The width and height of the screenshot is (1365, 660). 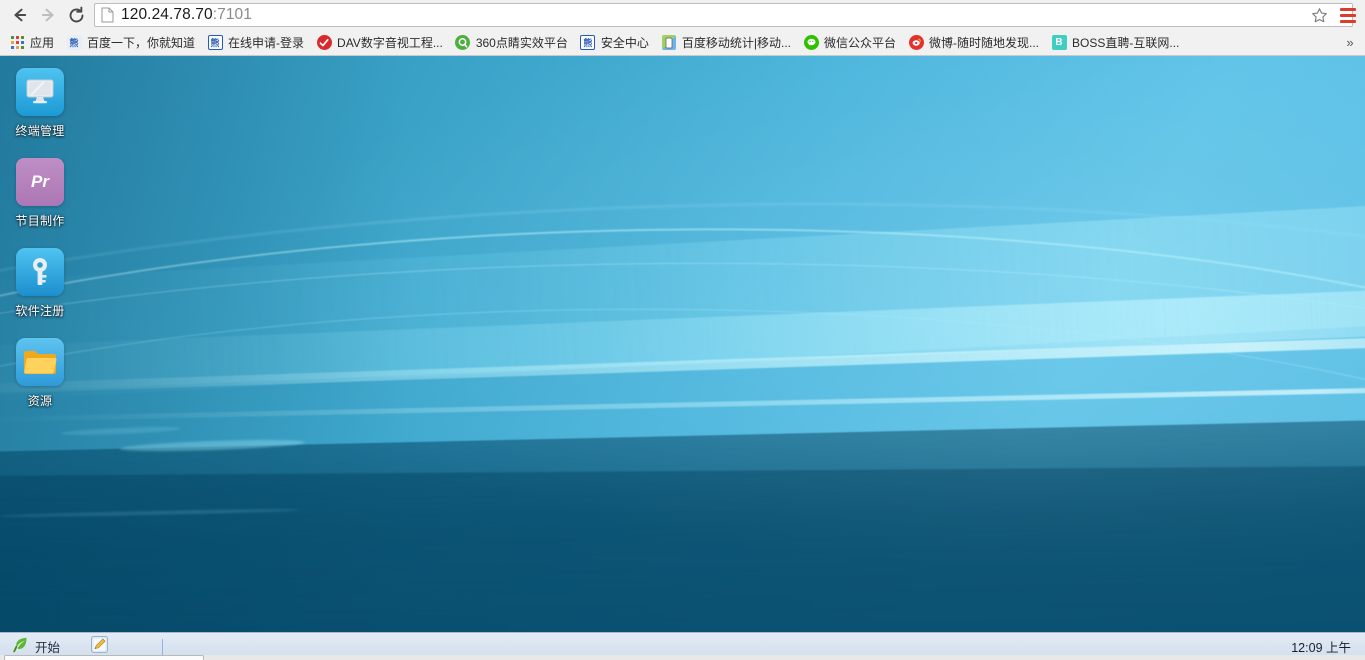 What do you see at coordinates (1321, 646) in the screenshot?
I see `taskbar-clock: 12:09 上午` at bounding box center [1321, 646].